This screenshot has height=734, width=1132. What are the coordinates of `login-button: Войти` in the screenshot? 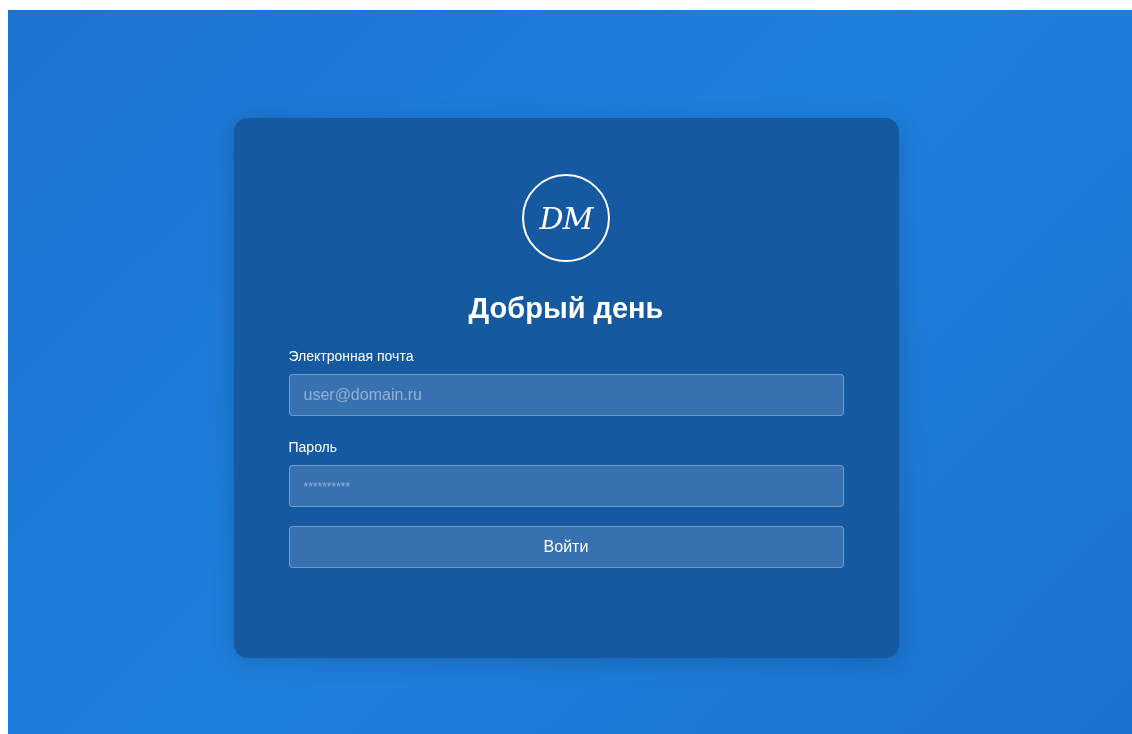 It's located at (566, 547).